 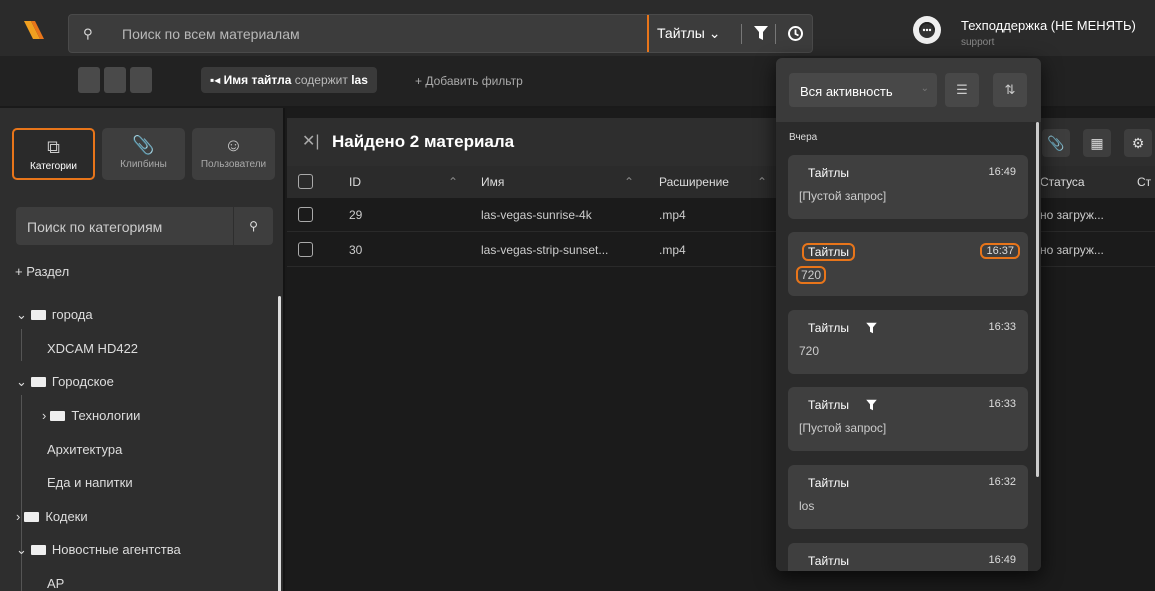 What do you see at coordinates (1097, 143) in the screenshot?
I see `grid-view-icon: ▦` at bounding box center [1097, 143].